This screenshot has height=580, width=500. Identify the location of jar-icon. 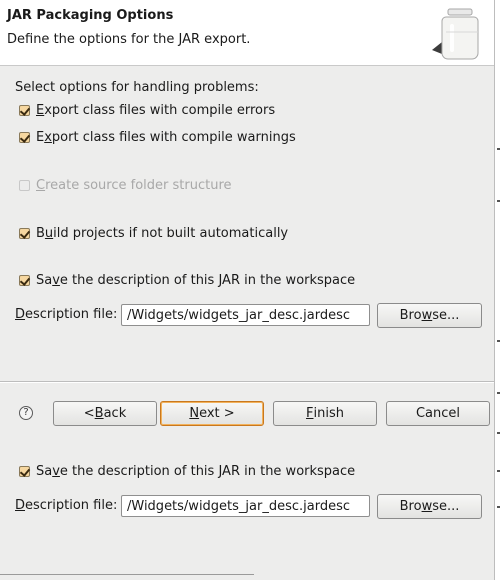
(455, 34).